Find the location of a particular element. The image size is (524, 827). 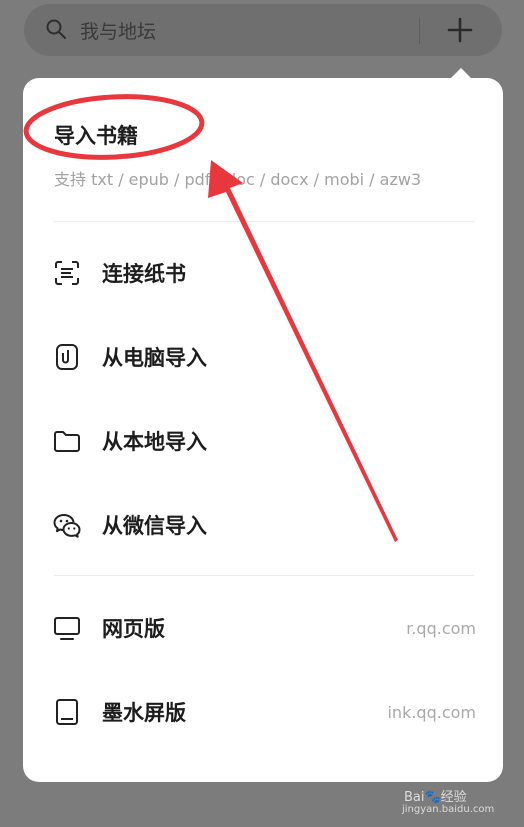

web-version-url: r.qq.com is located at coordinates (441, 628).